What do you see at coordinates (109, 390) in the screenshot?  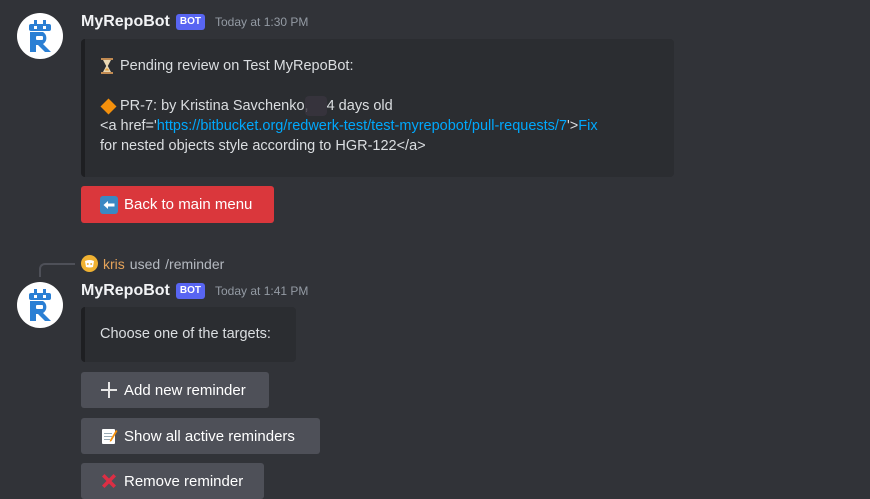 I see `plus-icon` at bounding box center [109, 390].